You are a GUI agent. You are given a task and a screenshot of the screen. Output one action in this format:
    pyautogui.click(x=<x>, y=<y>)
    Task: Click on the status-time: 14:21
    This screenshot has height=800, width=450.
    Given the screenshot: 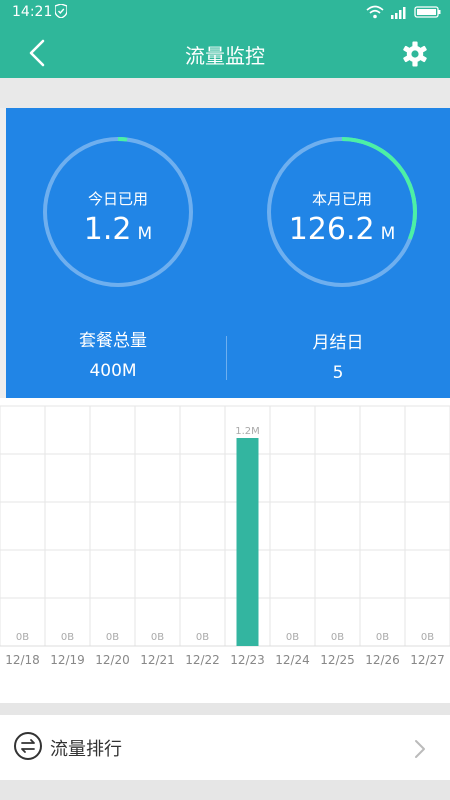 What is the action you would take?
    pyautogui.click(x=32, y=12)
    